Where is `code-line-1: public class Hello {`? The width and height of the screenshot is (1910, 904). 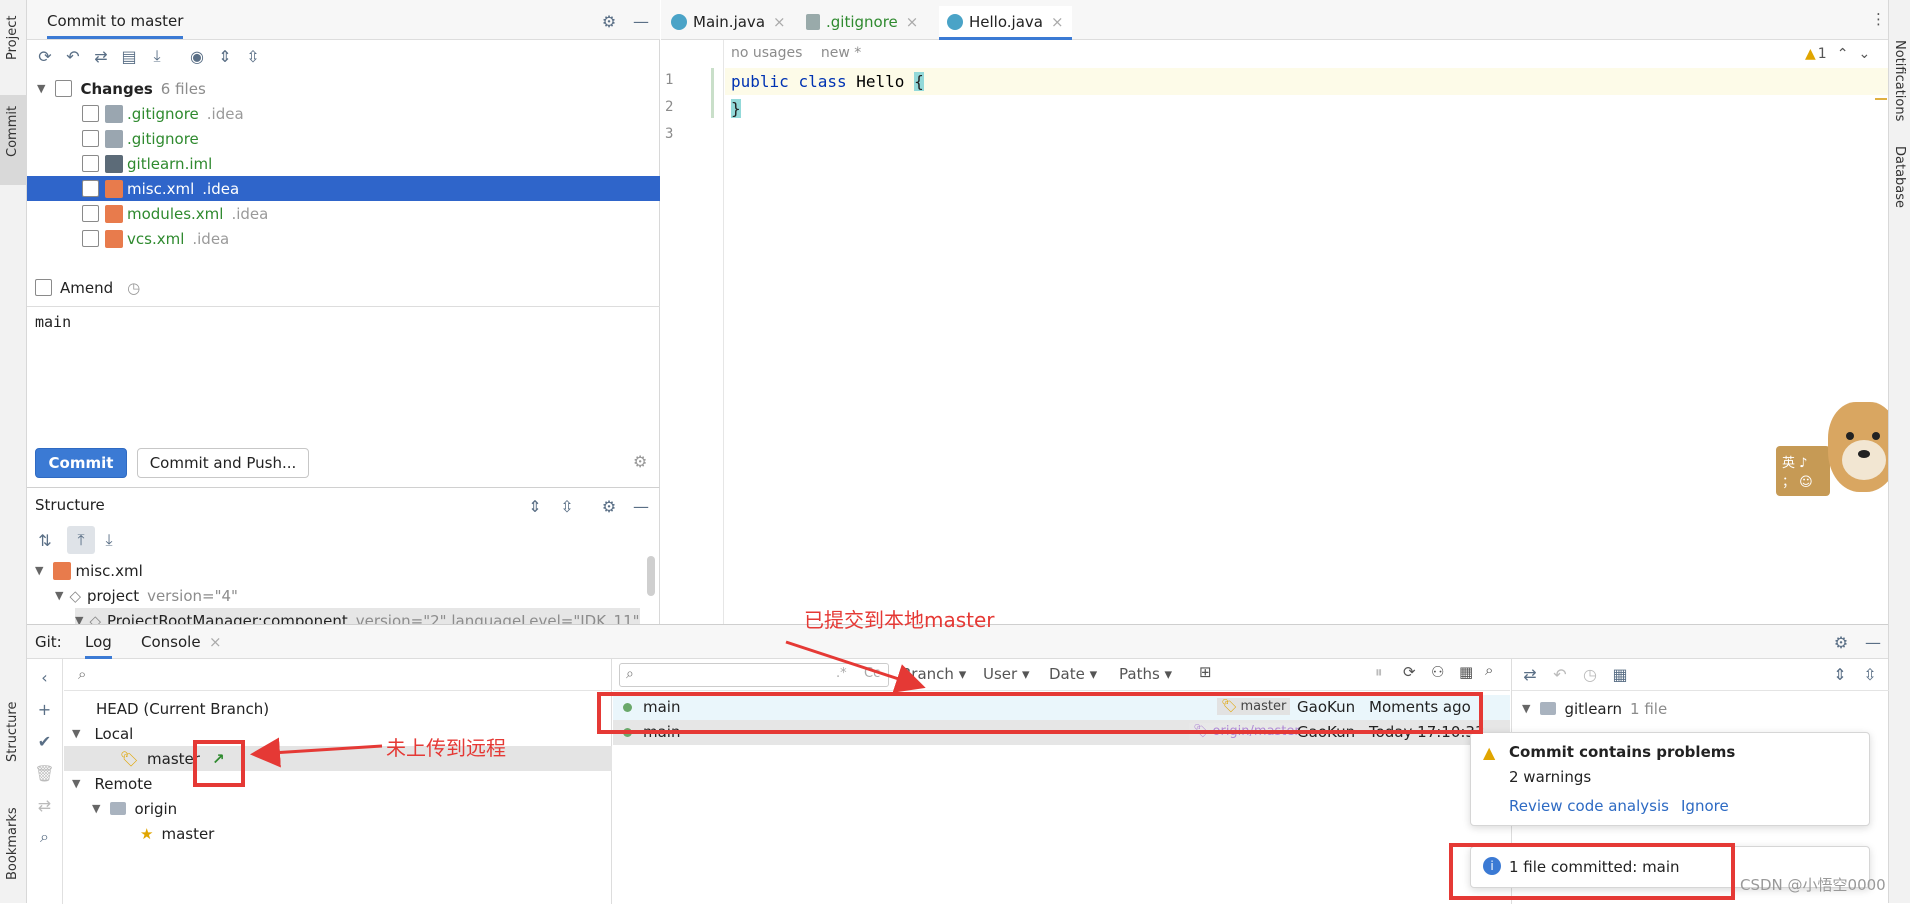 code-line-1: public class Hello { is located at coordinates (827, 81).